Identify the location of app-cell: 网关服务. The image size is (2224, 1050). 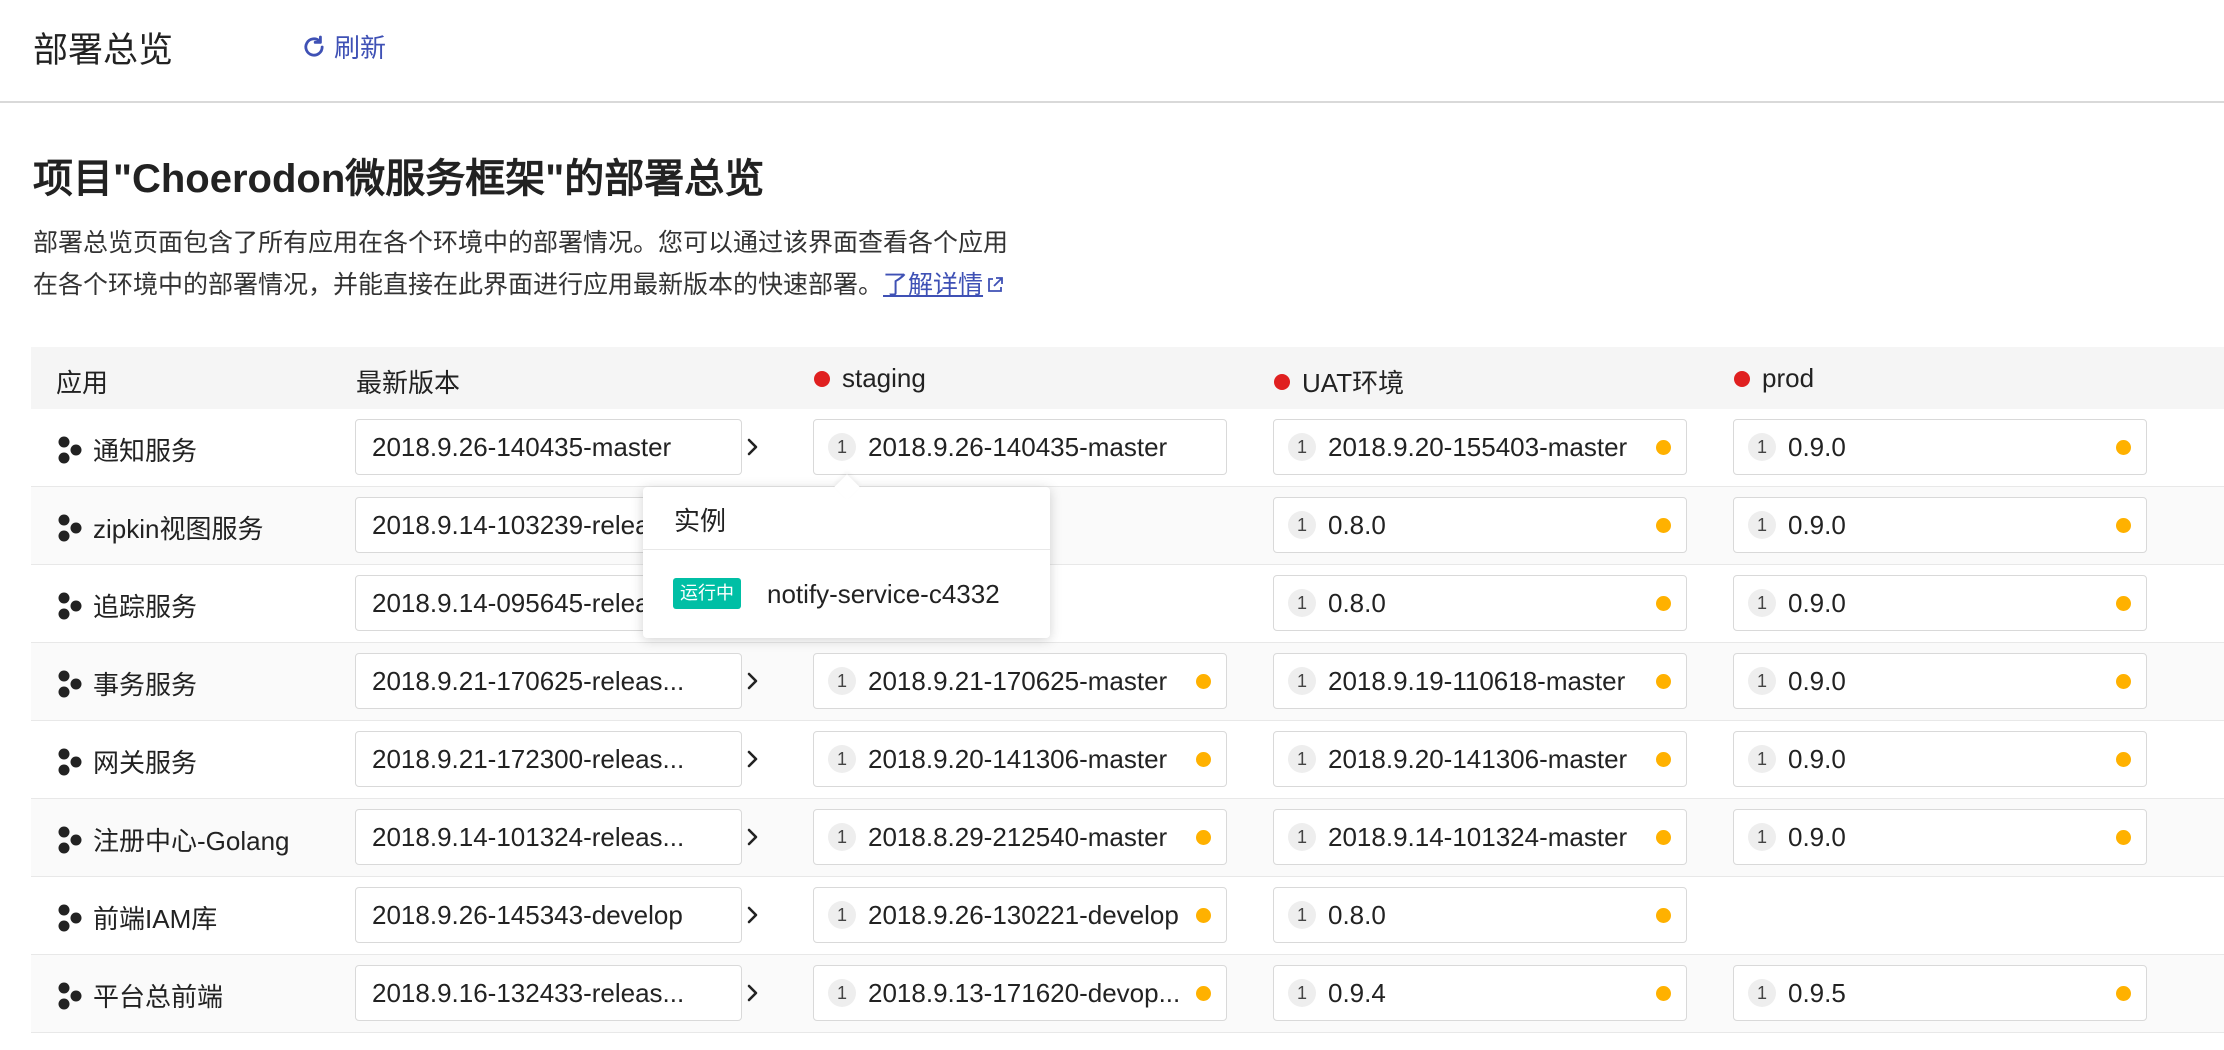
(127, 761).